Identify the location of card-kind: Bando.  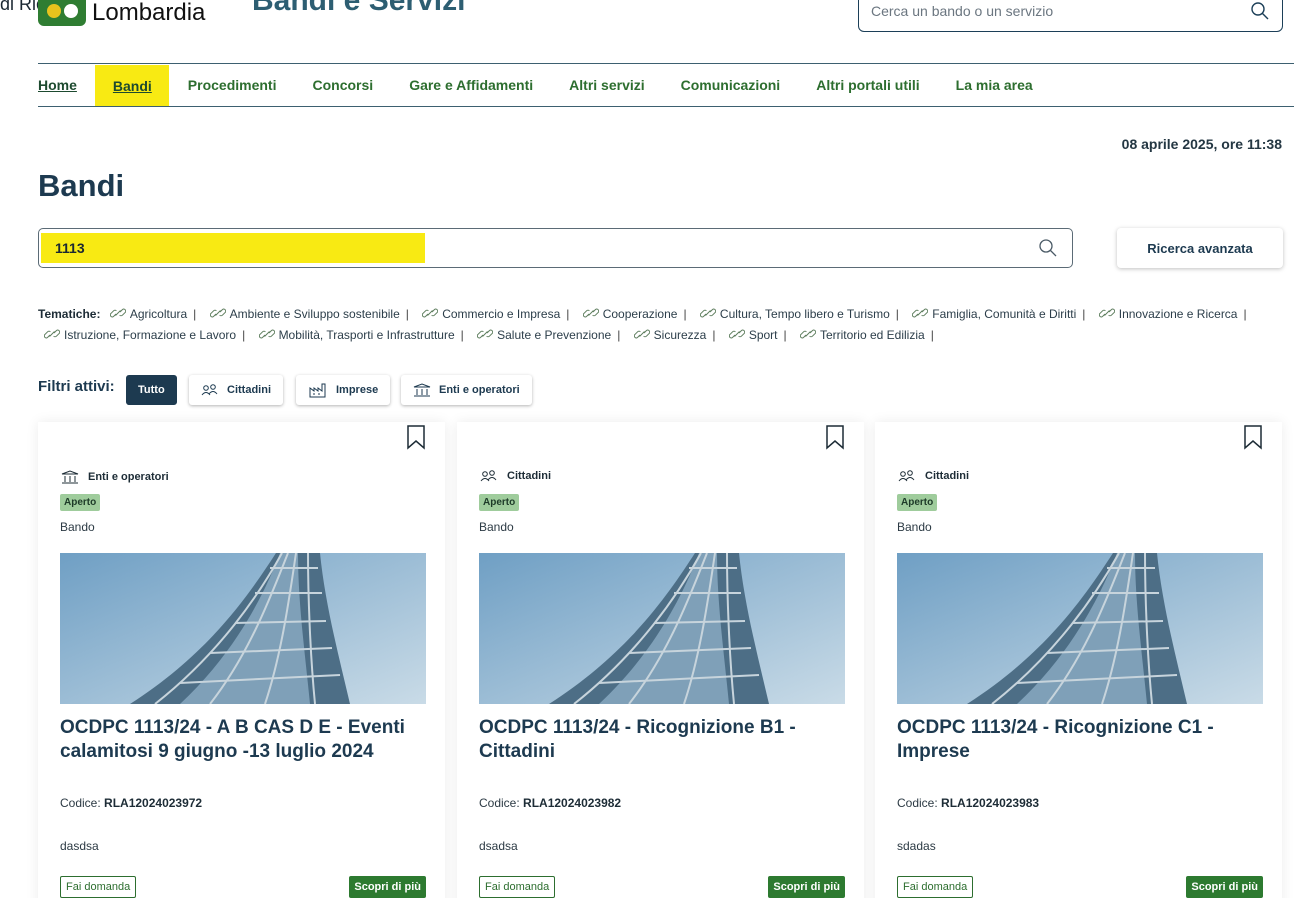
(77, 527).